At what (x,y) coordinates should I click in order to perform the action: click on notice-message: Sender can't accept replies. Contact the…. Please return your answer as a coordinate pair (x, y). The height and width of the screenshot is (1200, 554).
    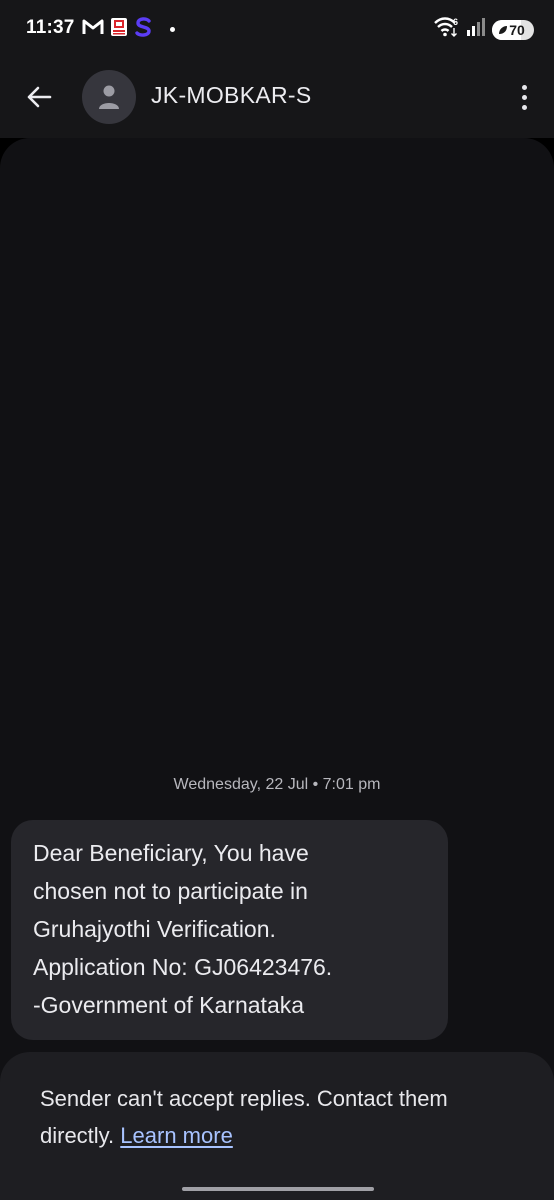
    Looking at the image, I should click on (244, 1117).